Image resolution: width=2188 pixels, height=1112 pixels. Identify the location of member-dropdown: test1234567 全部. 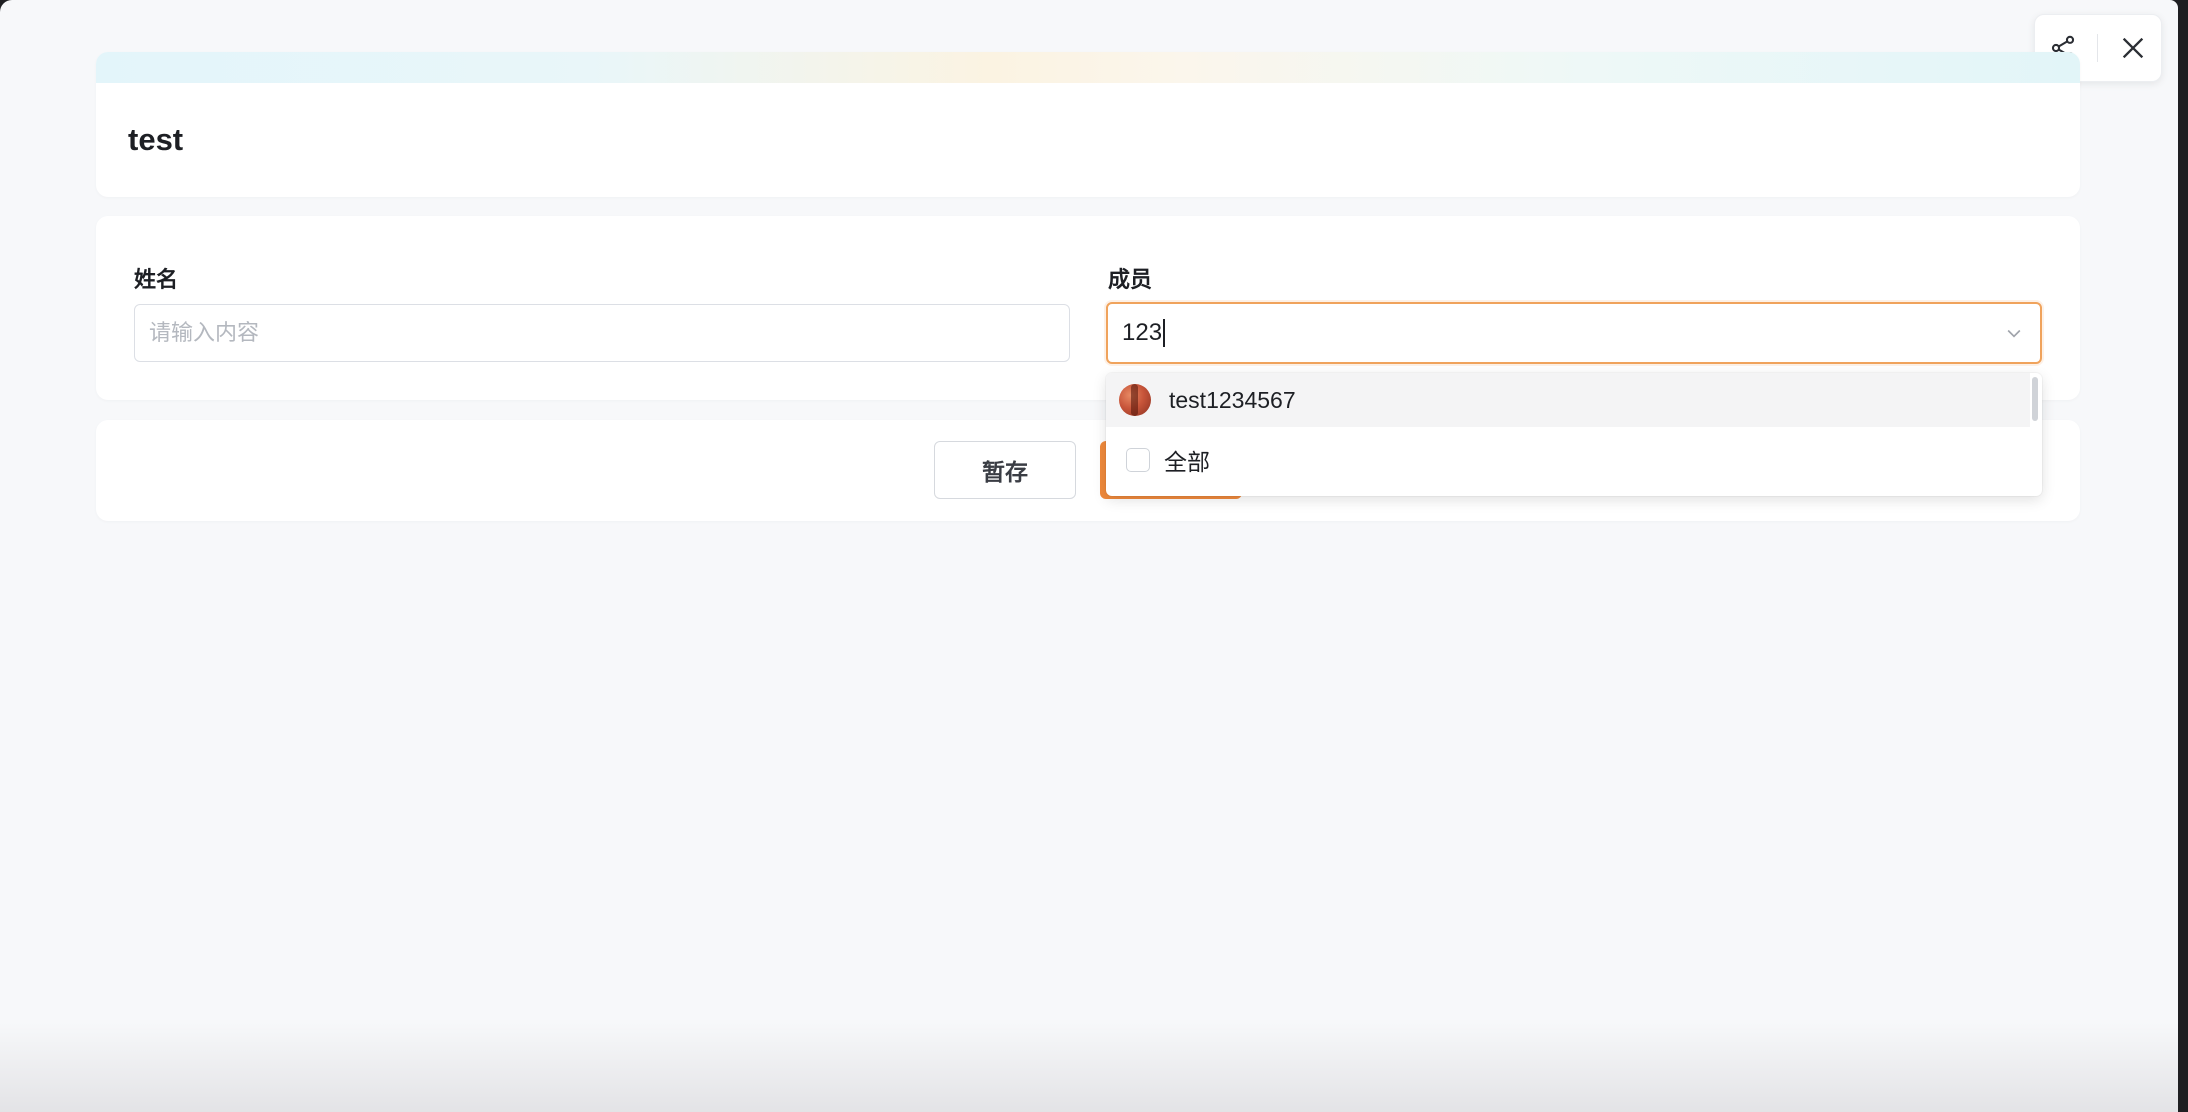
(1574, 434).